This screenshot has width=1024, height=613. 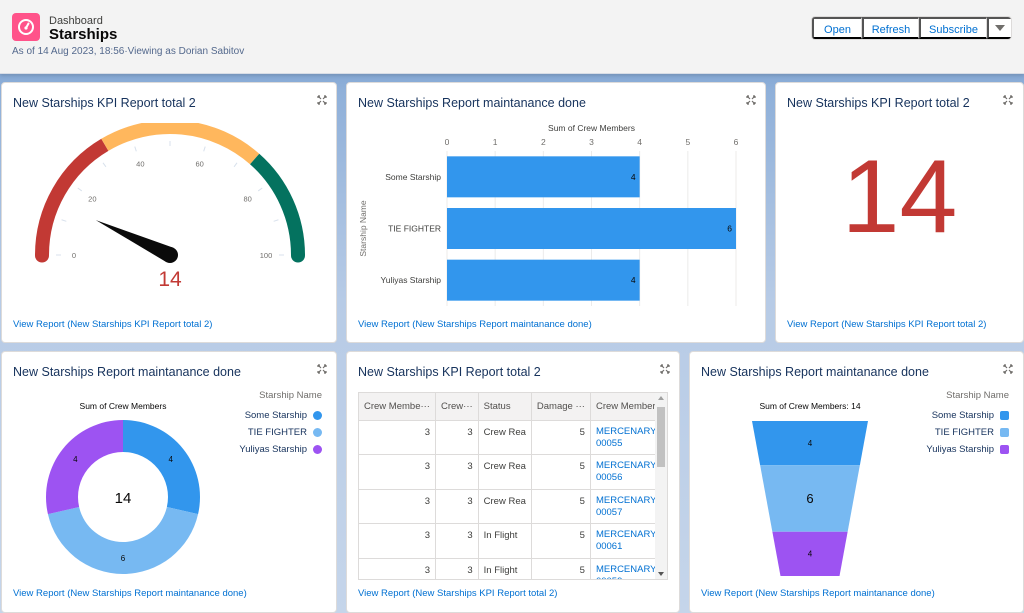 What do you see at coordinates (661, 398) in the screenshot?
I see `scroll-up-icon` at bounding box center [661, 398].